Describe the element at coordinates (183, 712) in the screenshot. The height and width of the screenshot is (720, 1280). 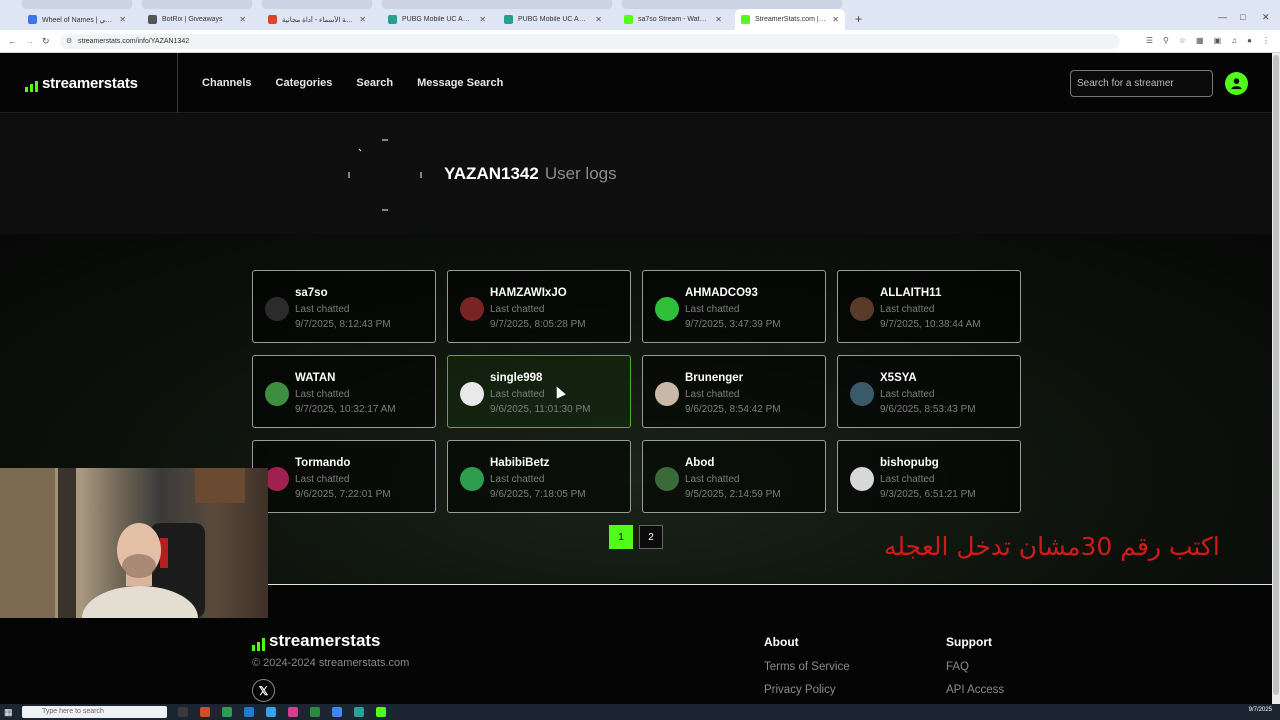
I see `task-view-icon` at that location.